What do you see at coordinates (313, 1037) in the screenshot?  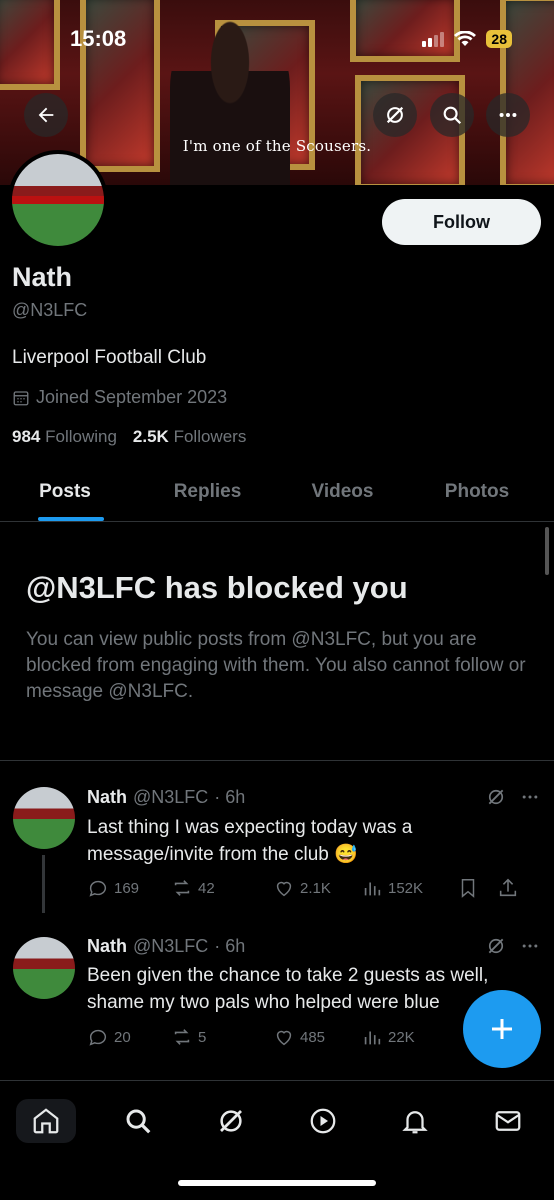 I see `like-count: 485` at bounding box center [313, 1037].